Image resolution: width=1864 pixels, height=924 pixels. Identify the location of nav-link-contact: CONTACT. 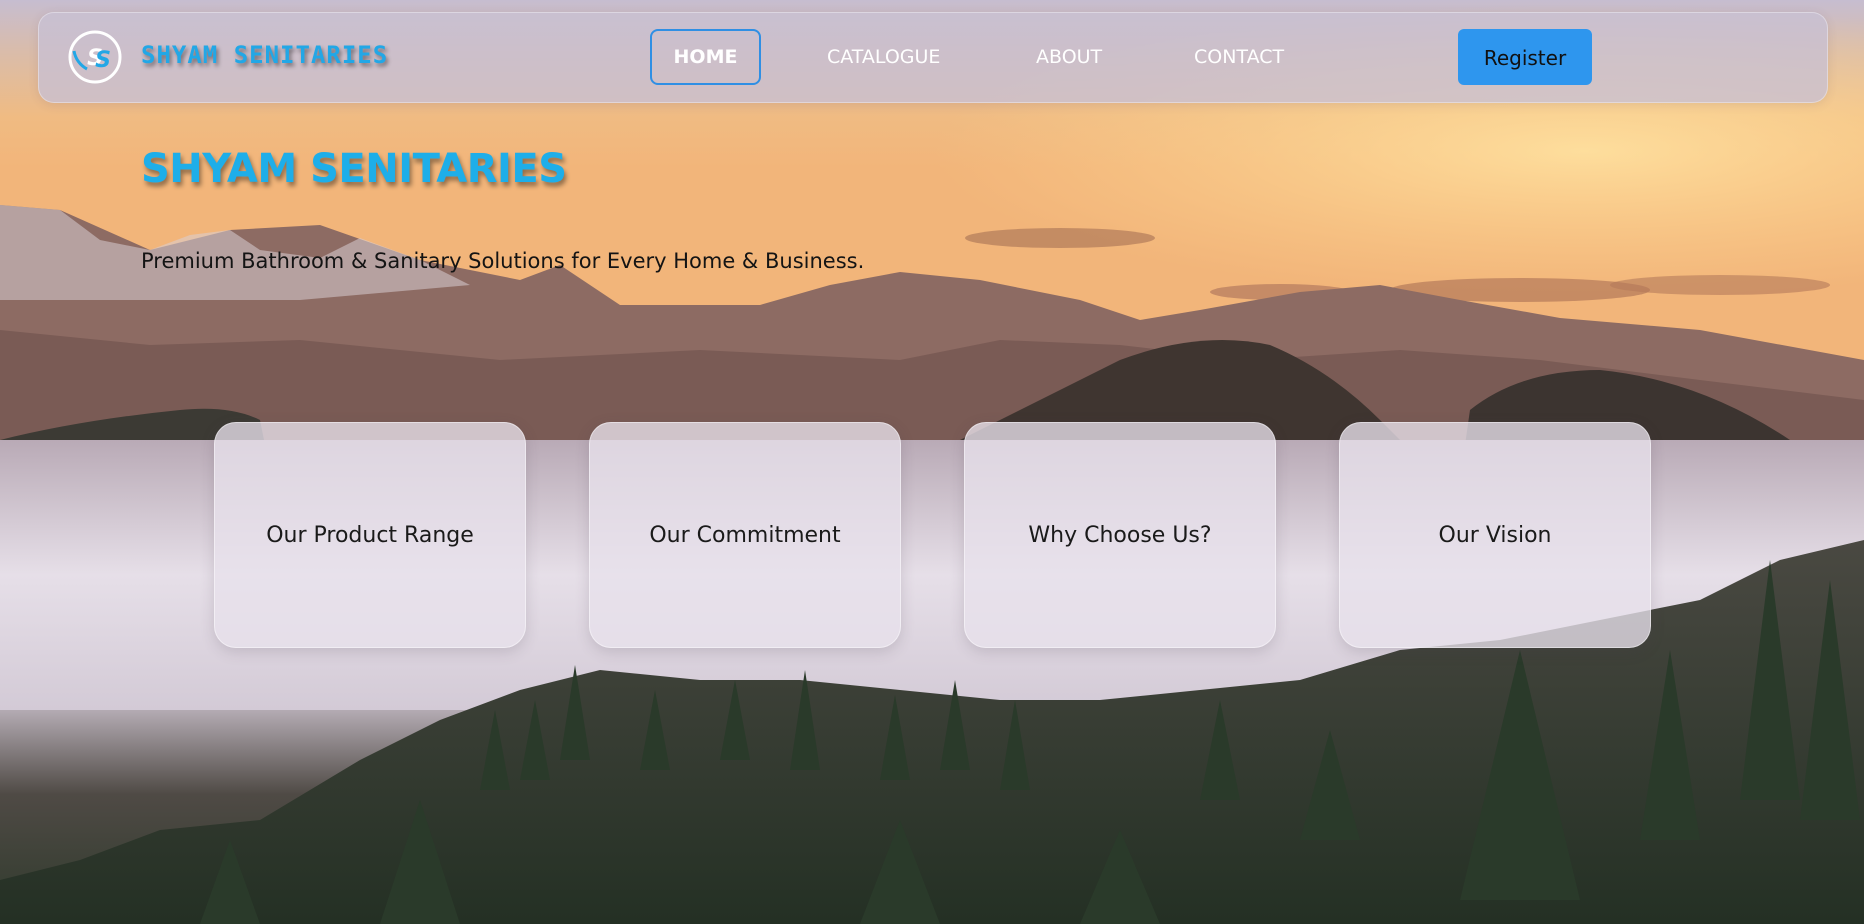
(1239, 57).